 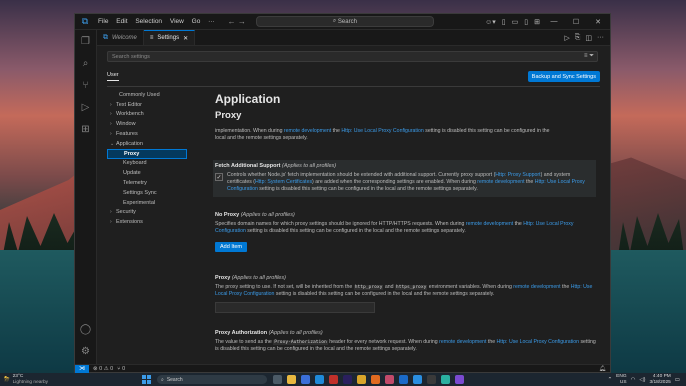 What do you see at coordinates (504, 22) in the screenshot?
I see `toggle-sidebar-icon: ▯` at bounding box center [504, 22].